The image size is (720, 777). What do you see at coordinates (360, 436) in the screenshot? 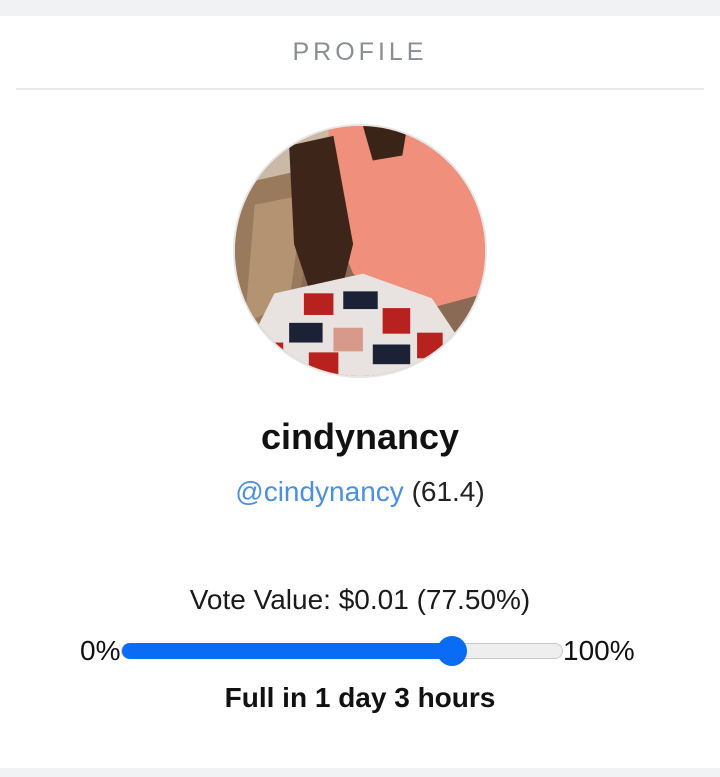
I see `display-name: cindynancy` at bounding box center [360, 436].